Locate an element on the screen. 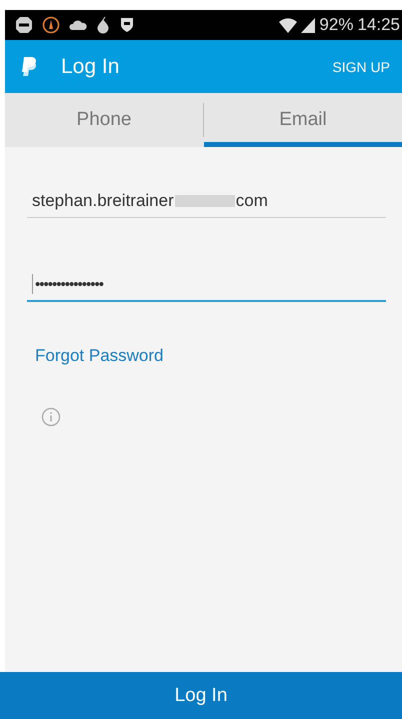 The height and width of the screenshot is (719, 402). shield-icon is located at coordinates (127, 25).